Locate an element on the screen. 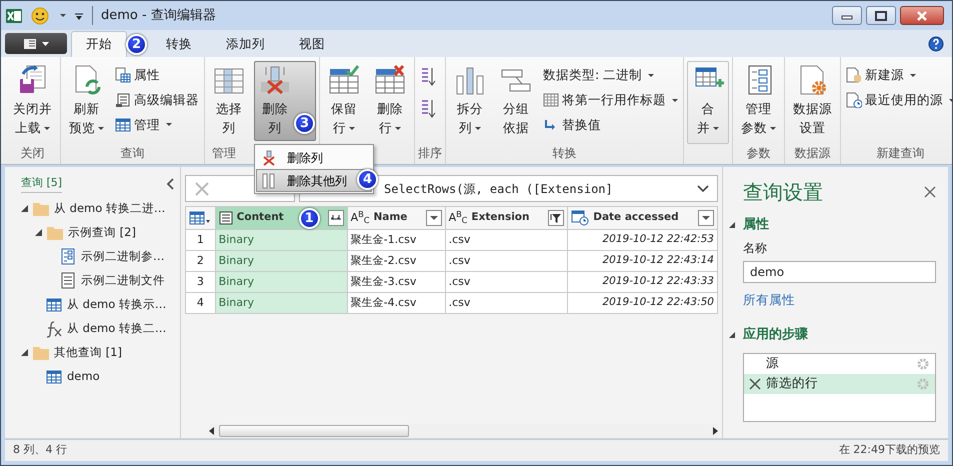  table-cell: 2019-10-12 22:43:33 is located at coordinates (643, 282).